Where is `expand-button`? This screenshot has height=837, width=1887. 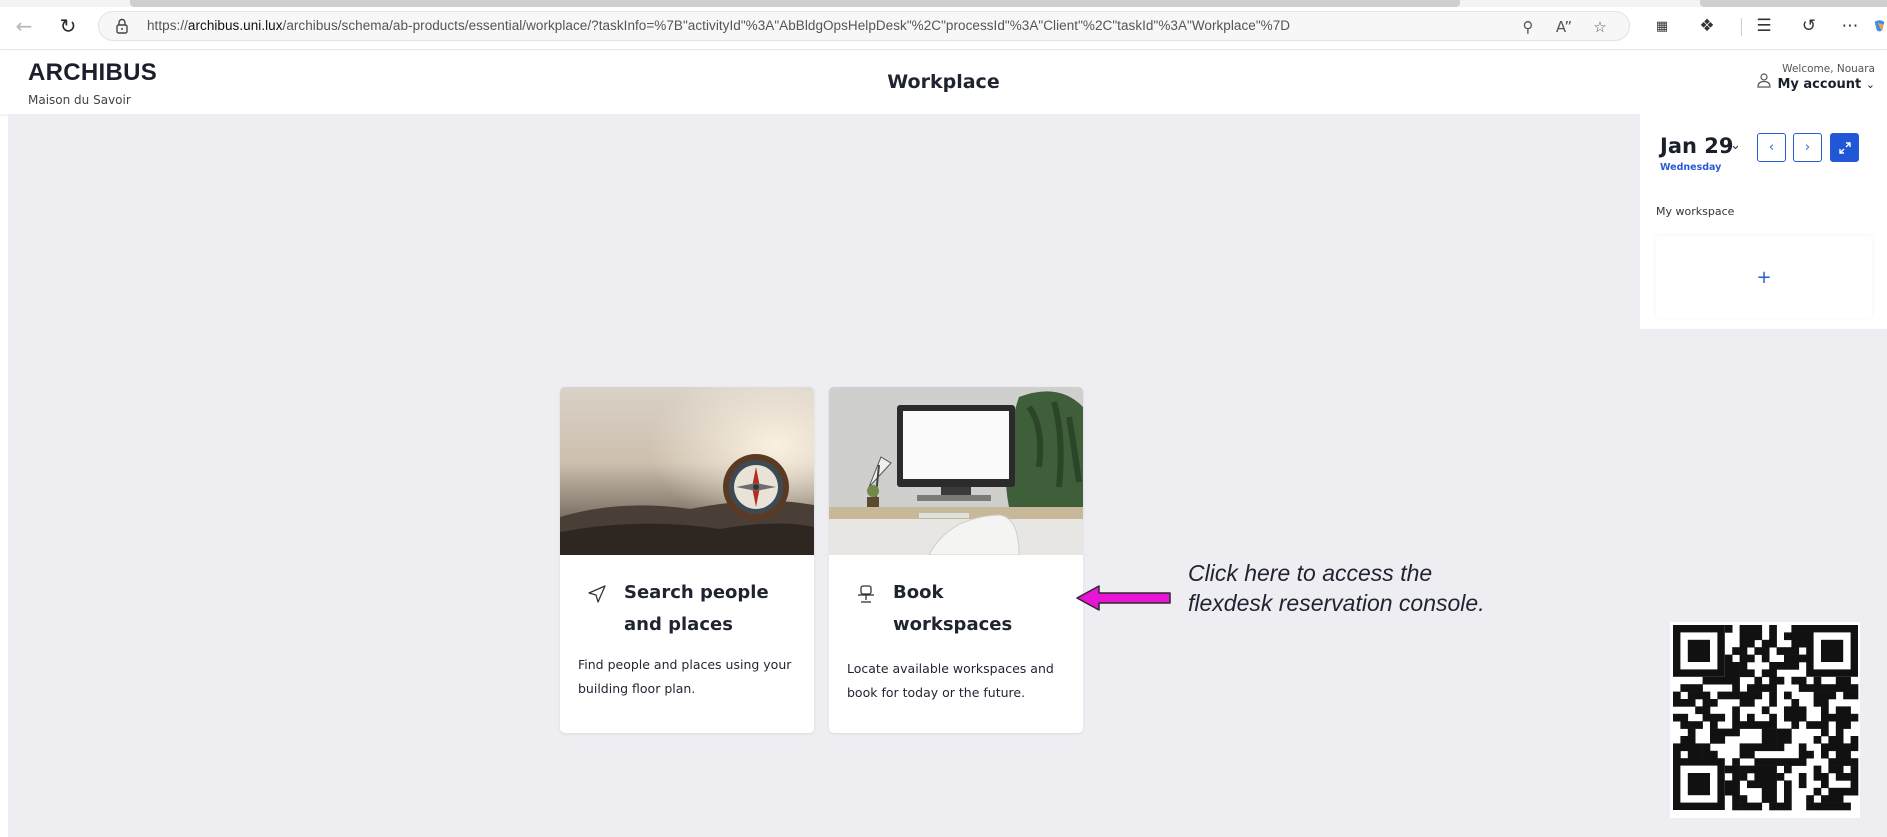
expand-button is located at coordinates (1844, 147).